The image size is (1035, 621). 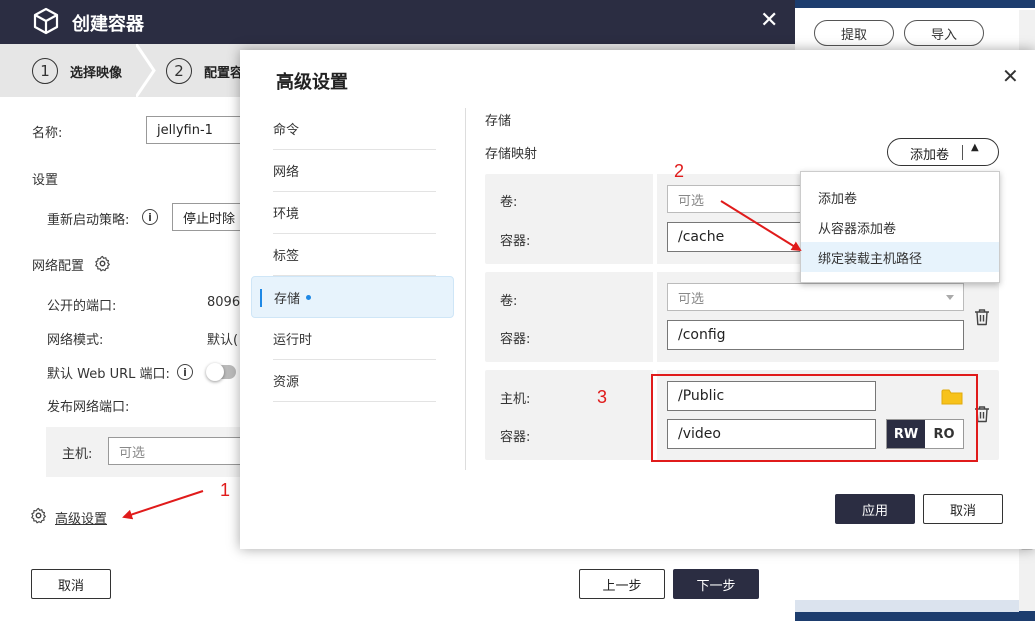 I want to click on nav-label: 命令, so click(x=286, y=130).